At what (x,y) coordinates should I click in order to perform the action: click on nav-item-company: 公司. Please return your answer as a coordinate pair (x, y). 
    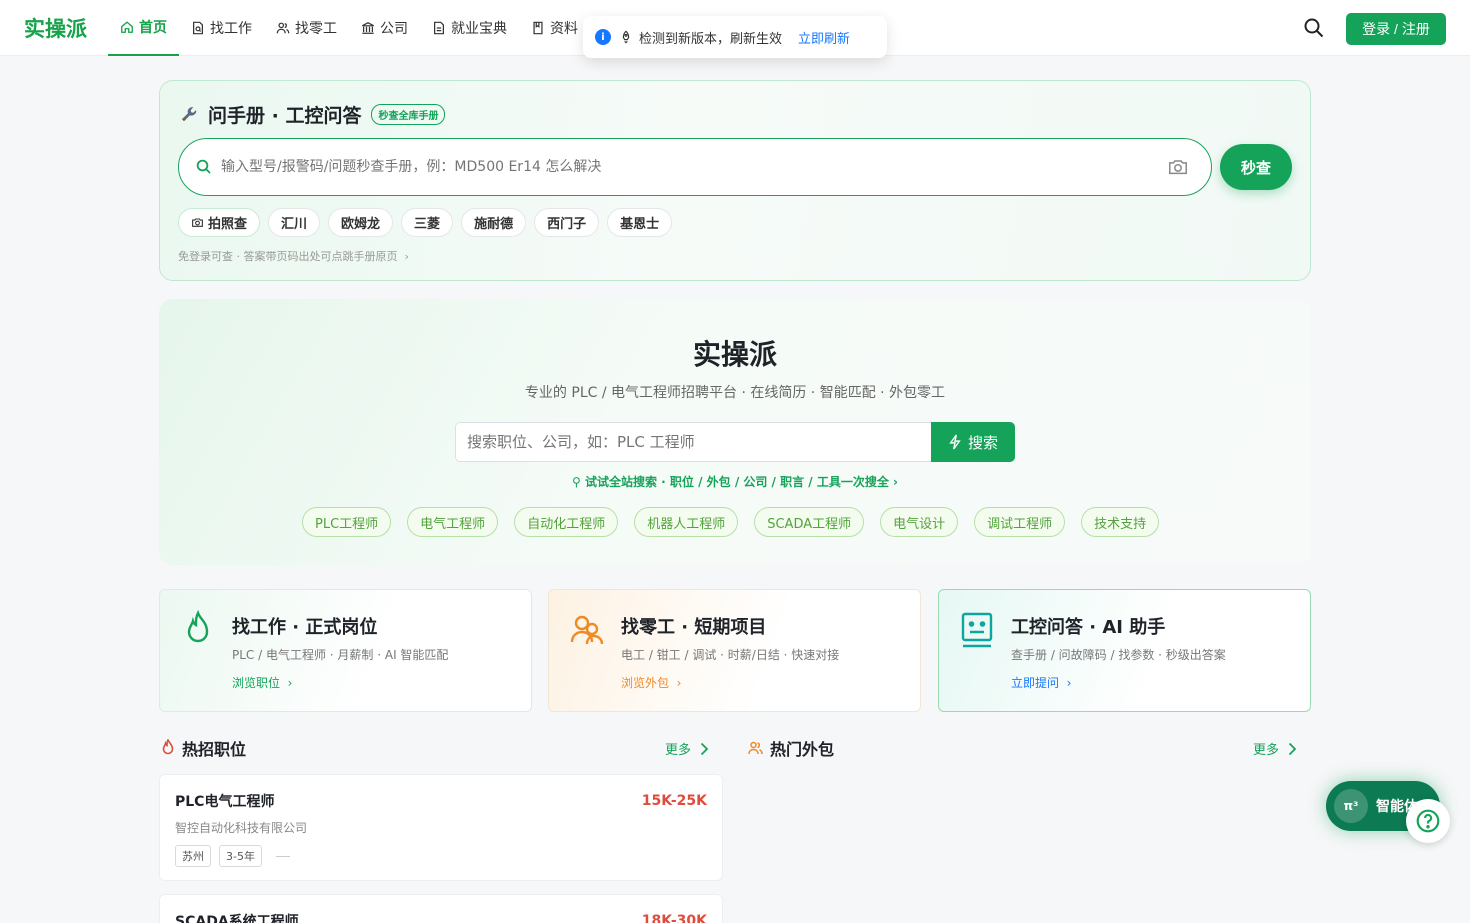
    Looking at the image, I should click on (384, 28).